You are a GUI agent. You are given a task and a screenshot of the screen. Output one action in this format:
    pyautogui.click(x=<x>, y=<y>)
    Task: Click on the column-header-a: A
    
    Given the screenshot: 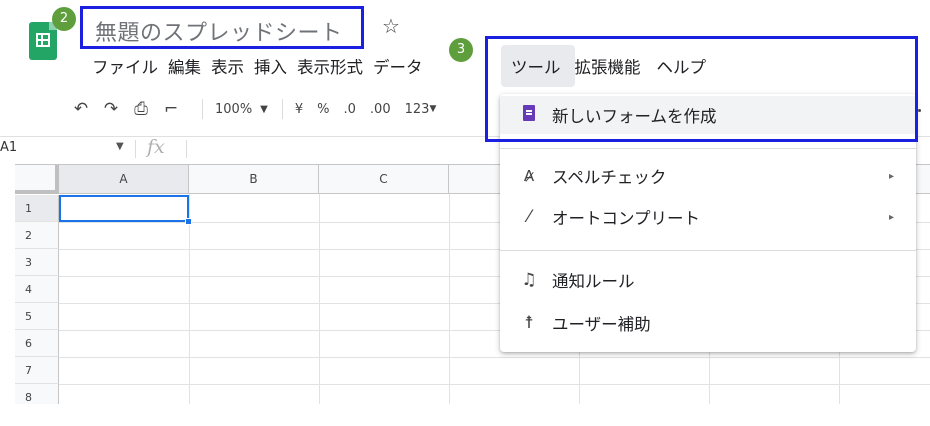 What is the action you would take?
    pyautogui.click(x=124, y=179)
    